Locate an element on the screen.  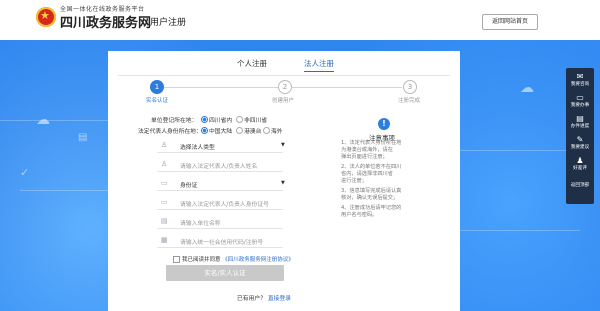
step-2-label: 创建用户 is located at coordinates (283, 101).